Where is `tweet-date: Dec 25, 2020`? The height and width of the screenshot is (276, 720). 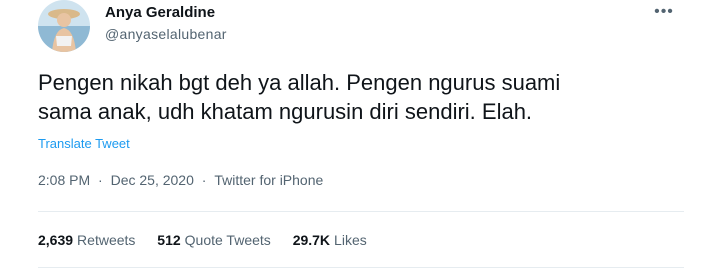
tweet-date: Dec 25, 2020 is located at coordinates (152, 180).